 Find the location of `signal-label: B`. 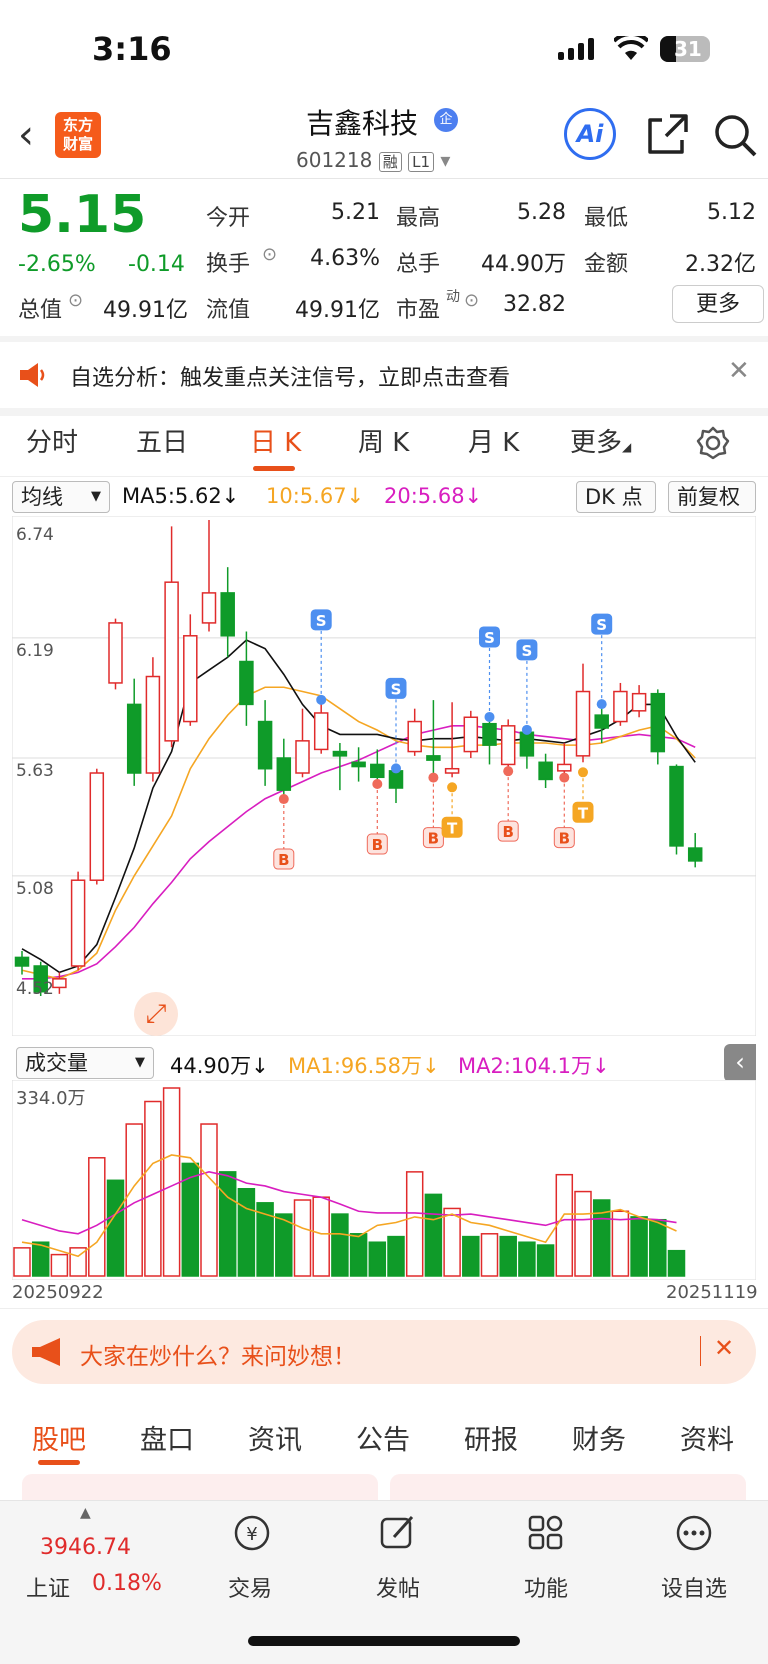

signal-label: B is located at coordinates (377, 845).